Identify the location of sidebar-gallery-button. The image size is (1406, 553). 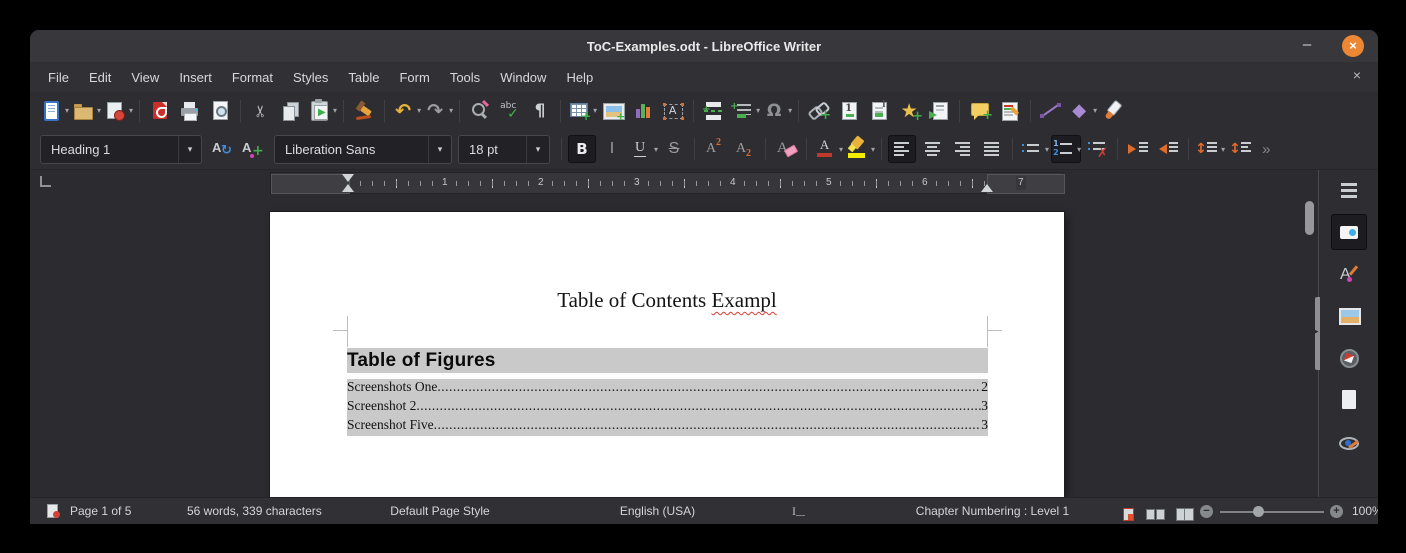
(1349, 316).